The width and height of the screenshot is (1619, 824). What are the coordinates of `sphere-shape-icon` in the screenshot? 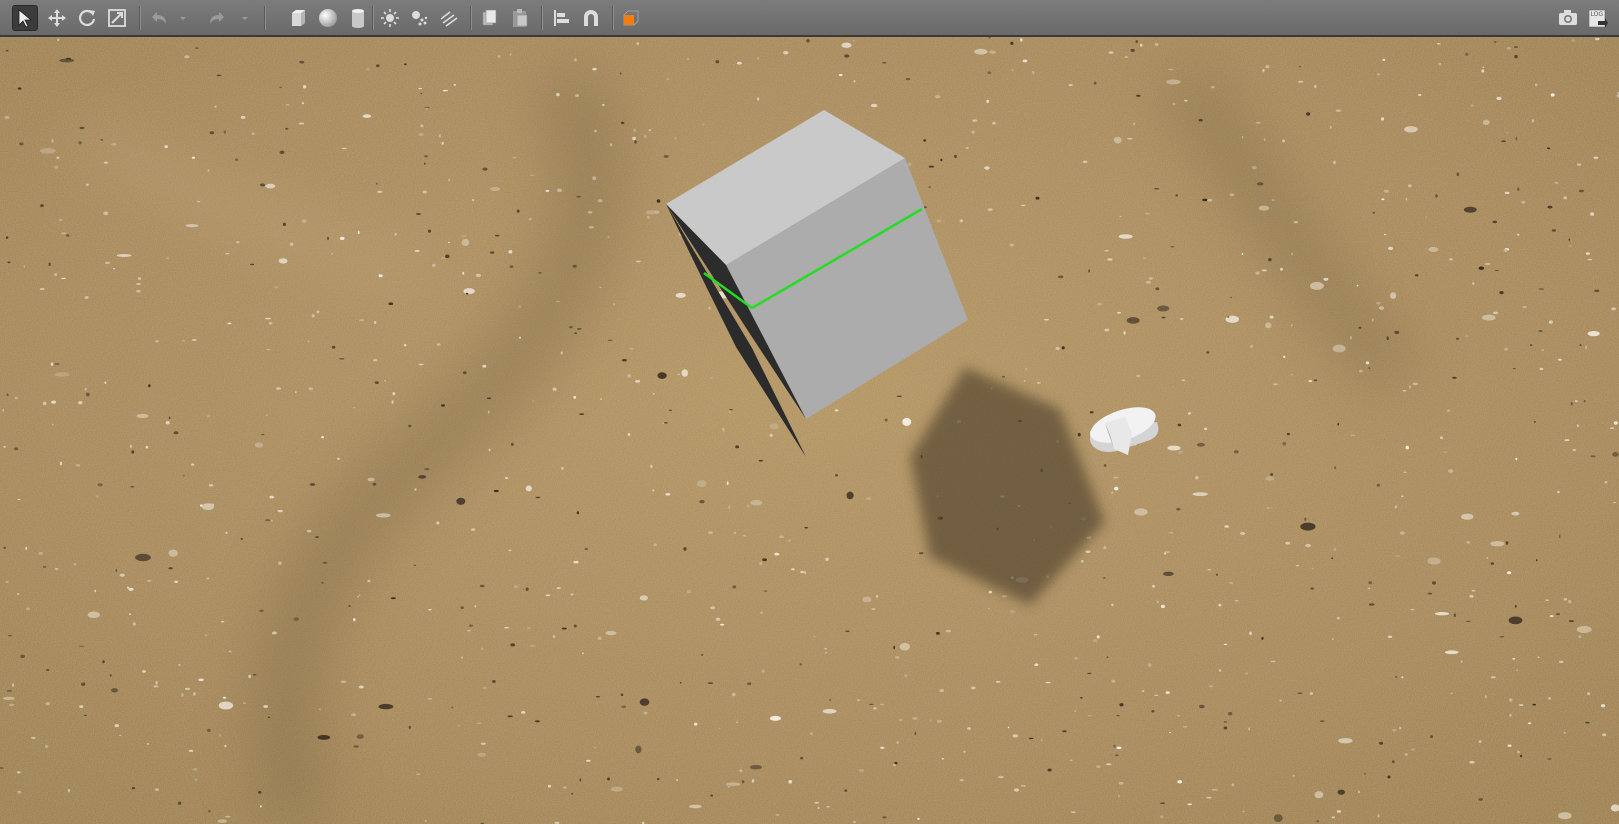 It's located at (328, 18).